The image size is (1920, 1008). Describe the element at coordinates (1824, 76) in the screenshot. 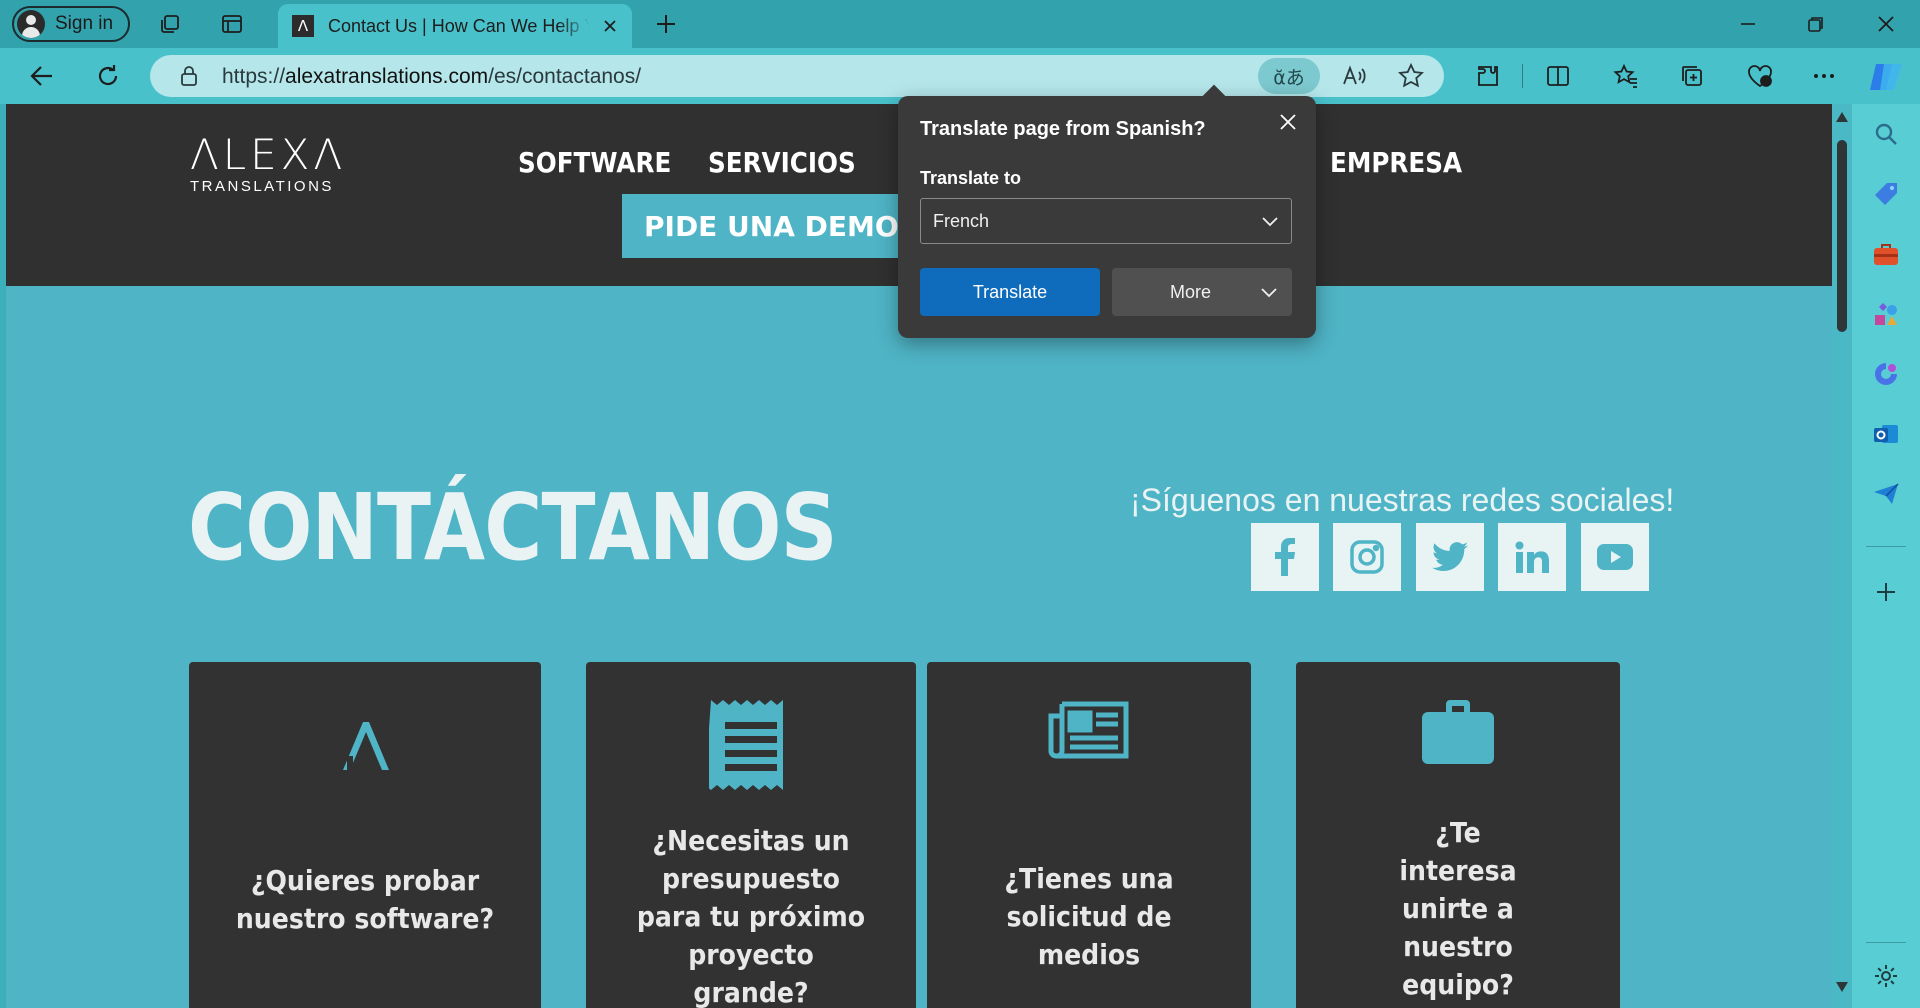

I see `more-menu-icon` at that location.